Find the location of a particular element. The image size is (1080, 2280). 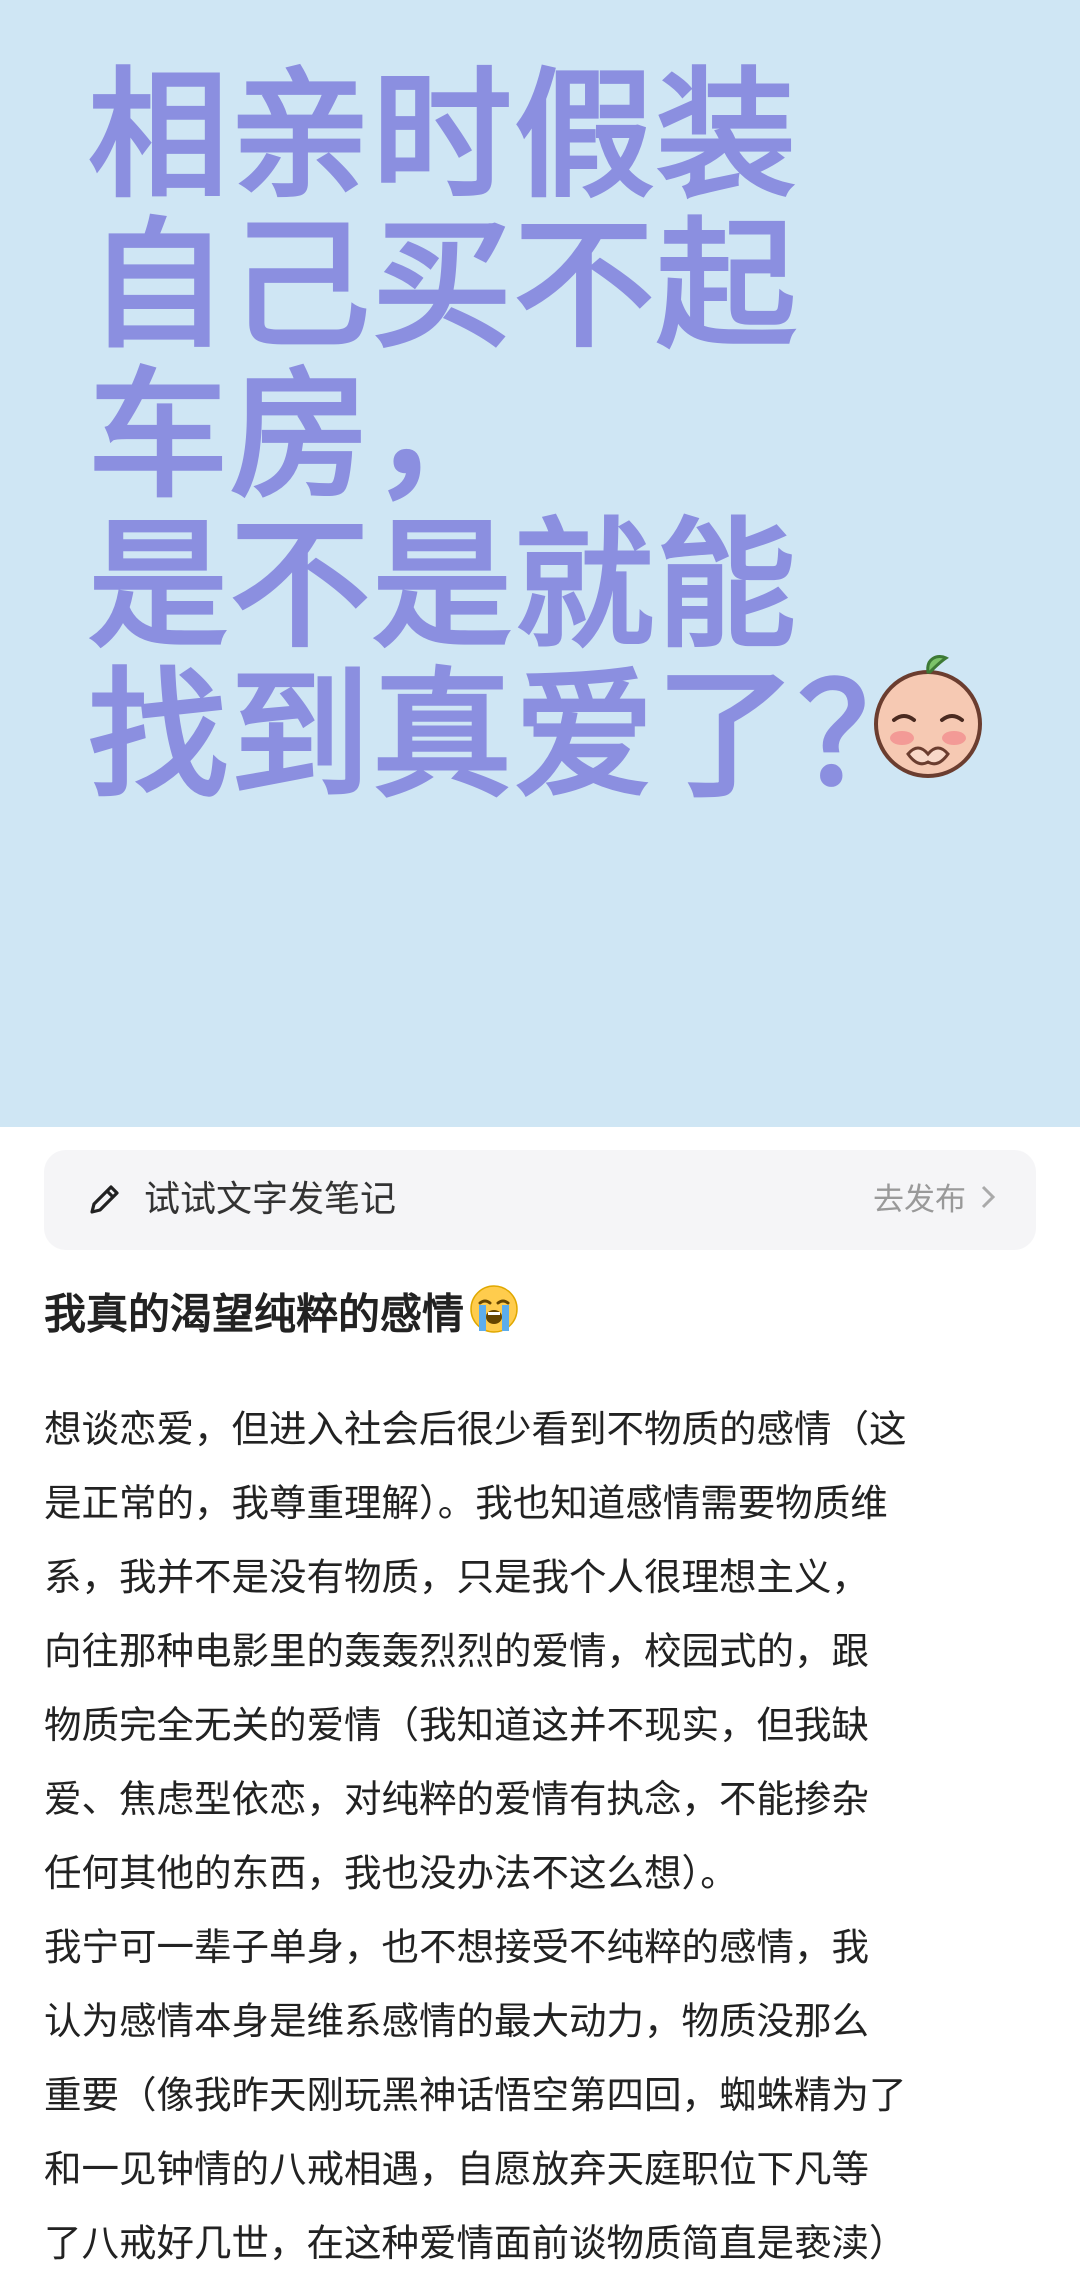

loudly-crying-face-emoji-icon is located at coordinates (494, 1317).